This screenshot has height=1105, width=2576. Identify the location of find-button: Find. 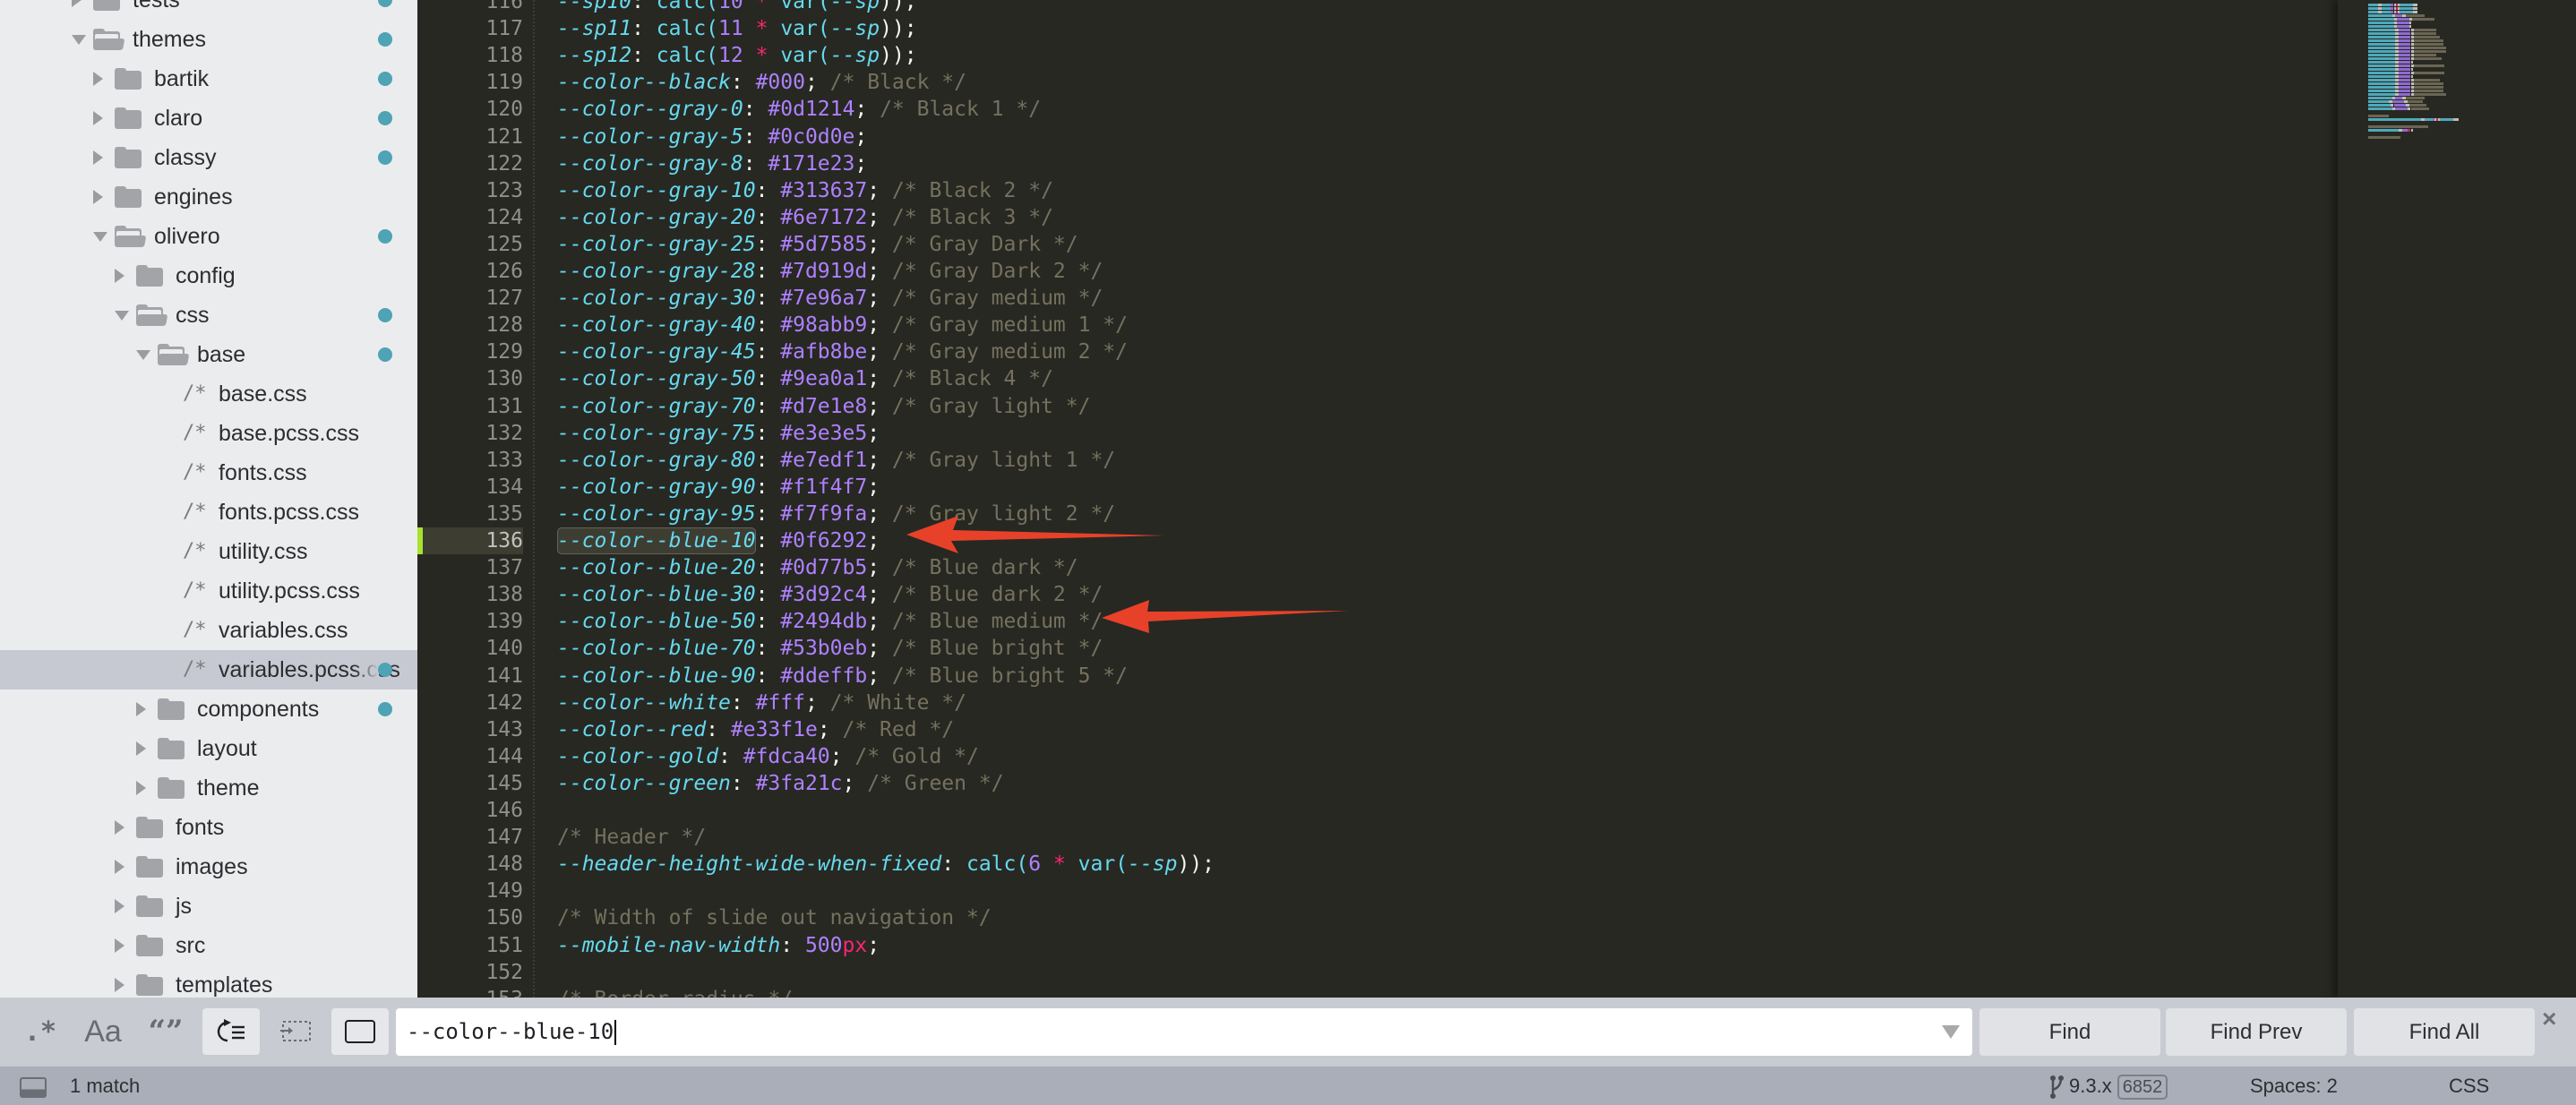
(2069, 1032).